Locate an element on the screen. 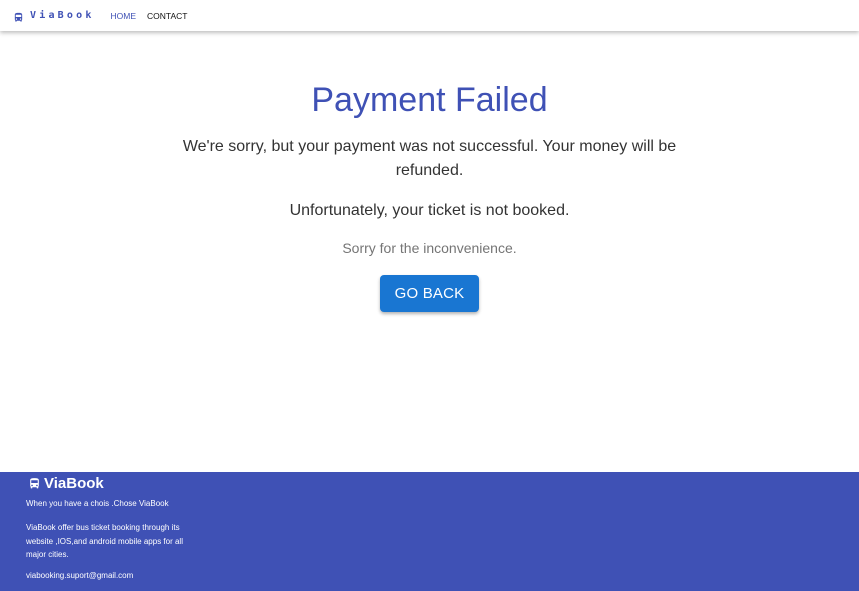 The image size is (859, 591). footer-brand: ViaBook is located at coordinates (66, 483).